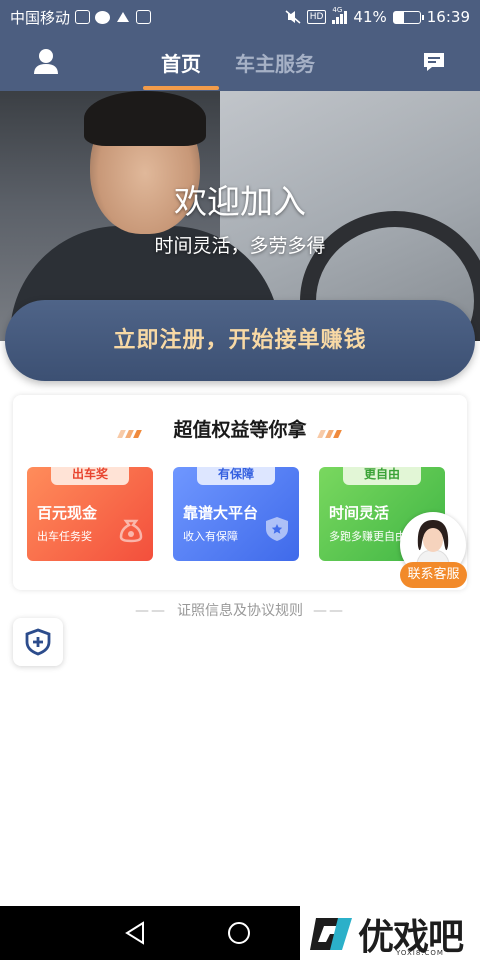  Describe the element at coordinates (210, 536) in the screenshot. I see `benefit-desc: 收入有保障` at that location.